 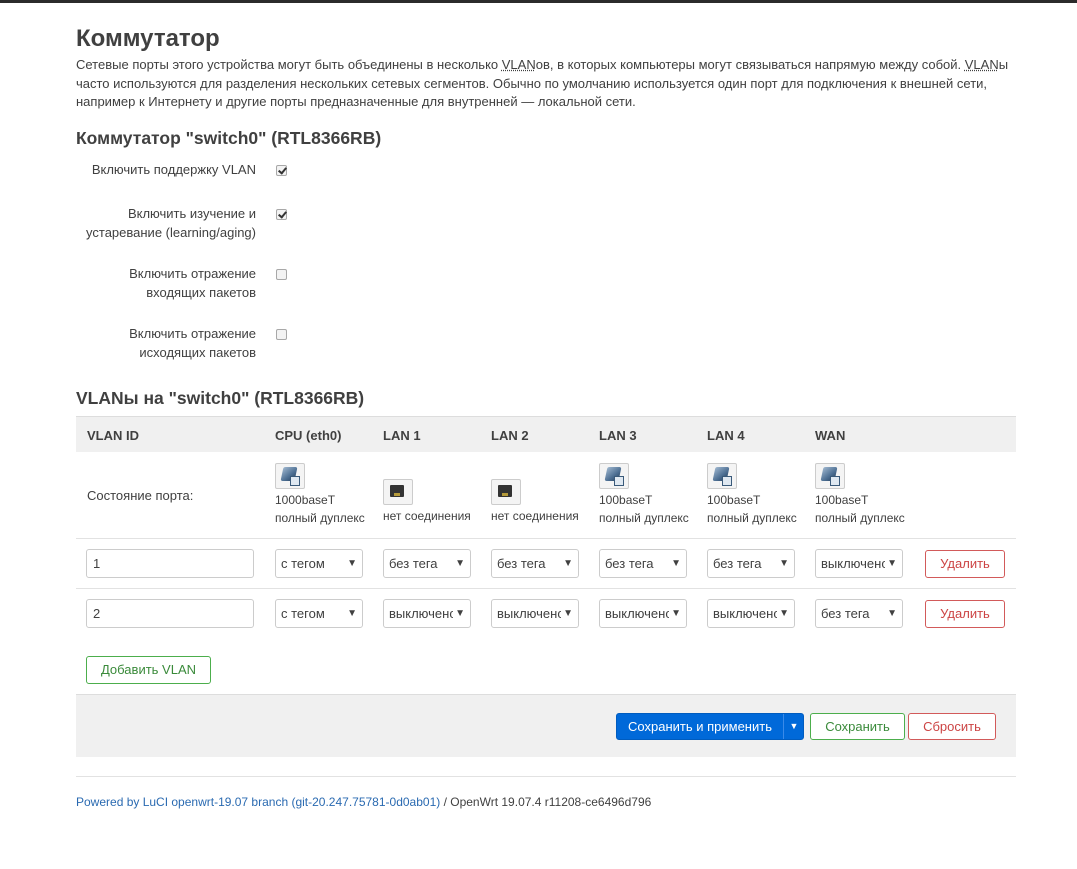 I want to click on option-vlan-label: Включить поддержку VLAN, so click(x=174, y=170).